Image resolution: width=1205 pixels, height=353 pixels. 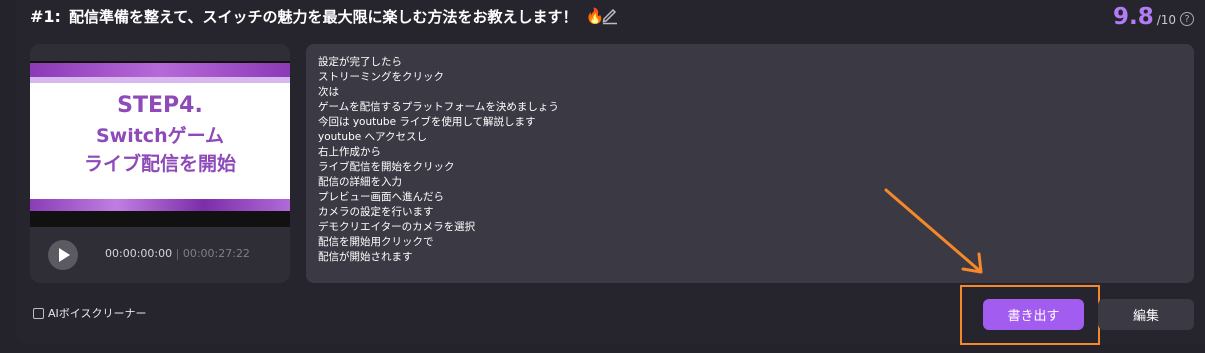 I want to click on thumbnail-line-3: ライブ配信を開始, so click(x=159, y=164).